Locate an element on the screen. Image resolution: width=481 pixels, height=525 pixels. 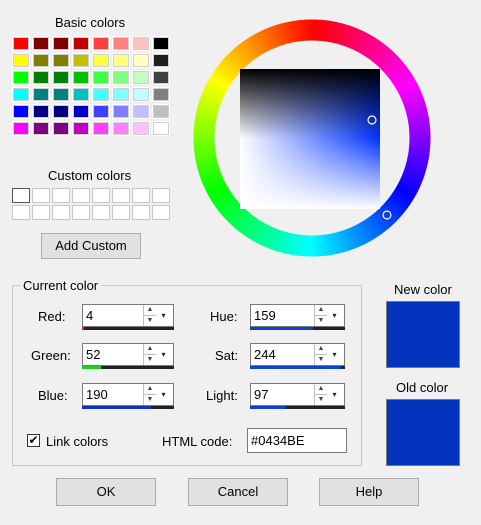
blue-spinner: ▲ ▼ is located at coordinates (149, 394).